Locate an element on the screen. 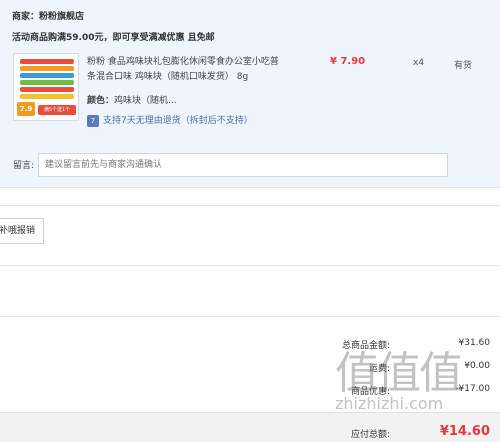  discount-label: 商品优惠: is located at coordinates (370, 392).